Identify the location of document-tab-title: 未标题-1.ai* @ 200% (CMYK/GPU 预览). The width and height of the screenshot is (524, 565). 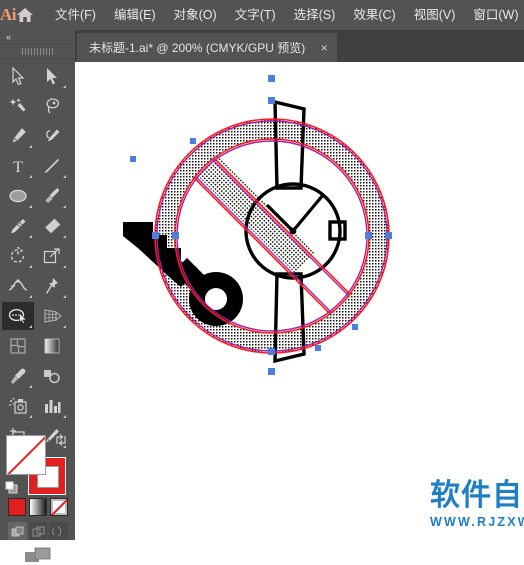
(197, 48).